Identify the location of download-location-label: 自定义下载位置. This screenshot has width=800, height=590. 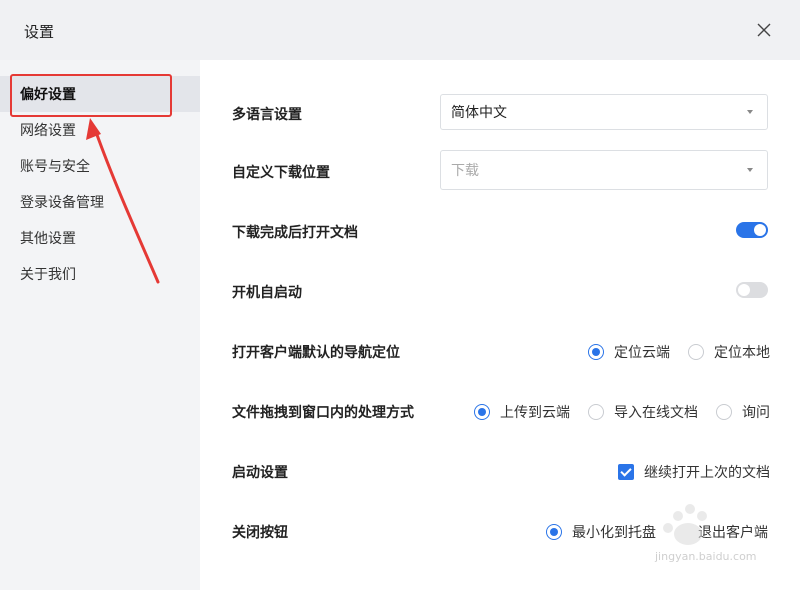
(281, 172).